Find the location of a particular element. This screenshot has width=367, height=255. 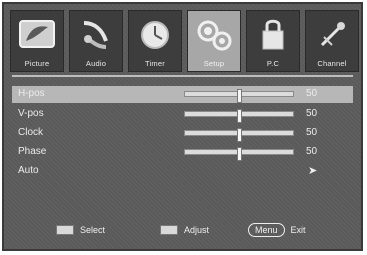

setting-label: Clock is located at coordinates (31, 132).